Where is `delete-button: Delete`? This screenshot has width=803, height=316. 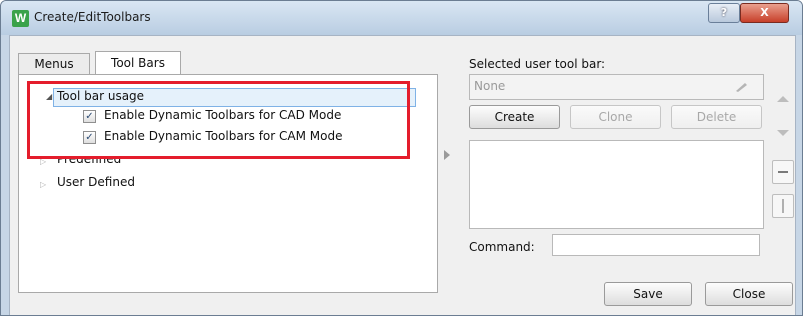
delete-button: Delete is located at coordinates (716, 117).